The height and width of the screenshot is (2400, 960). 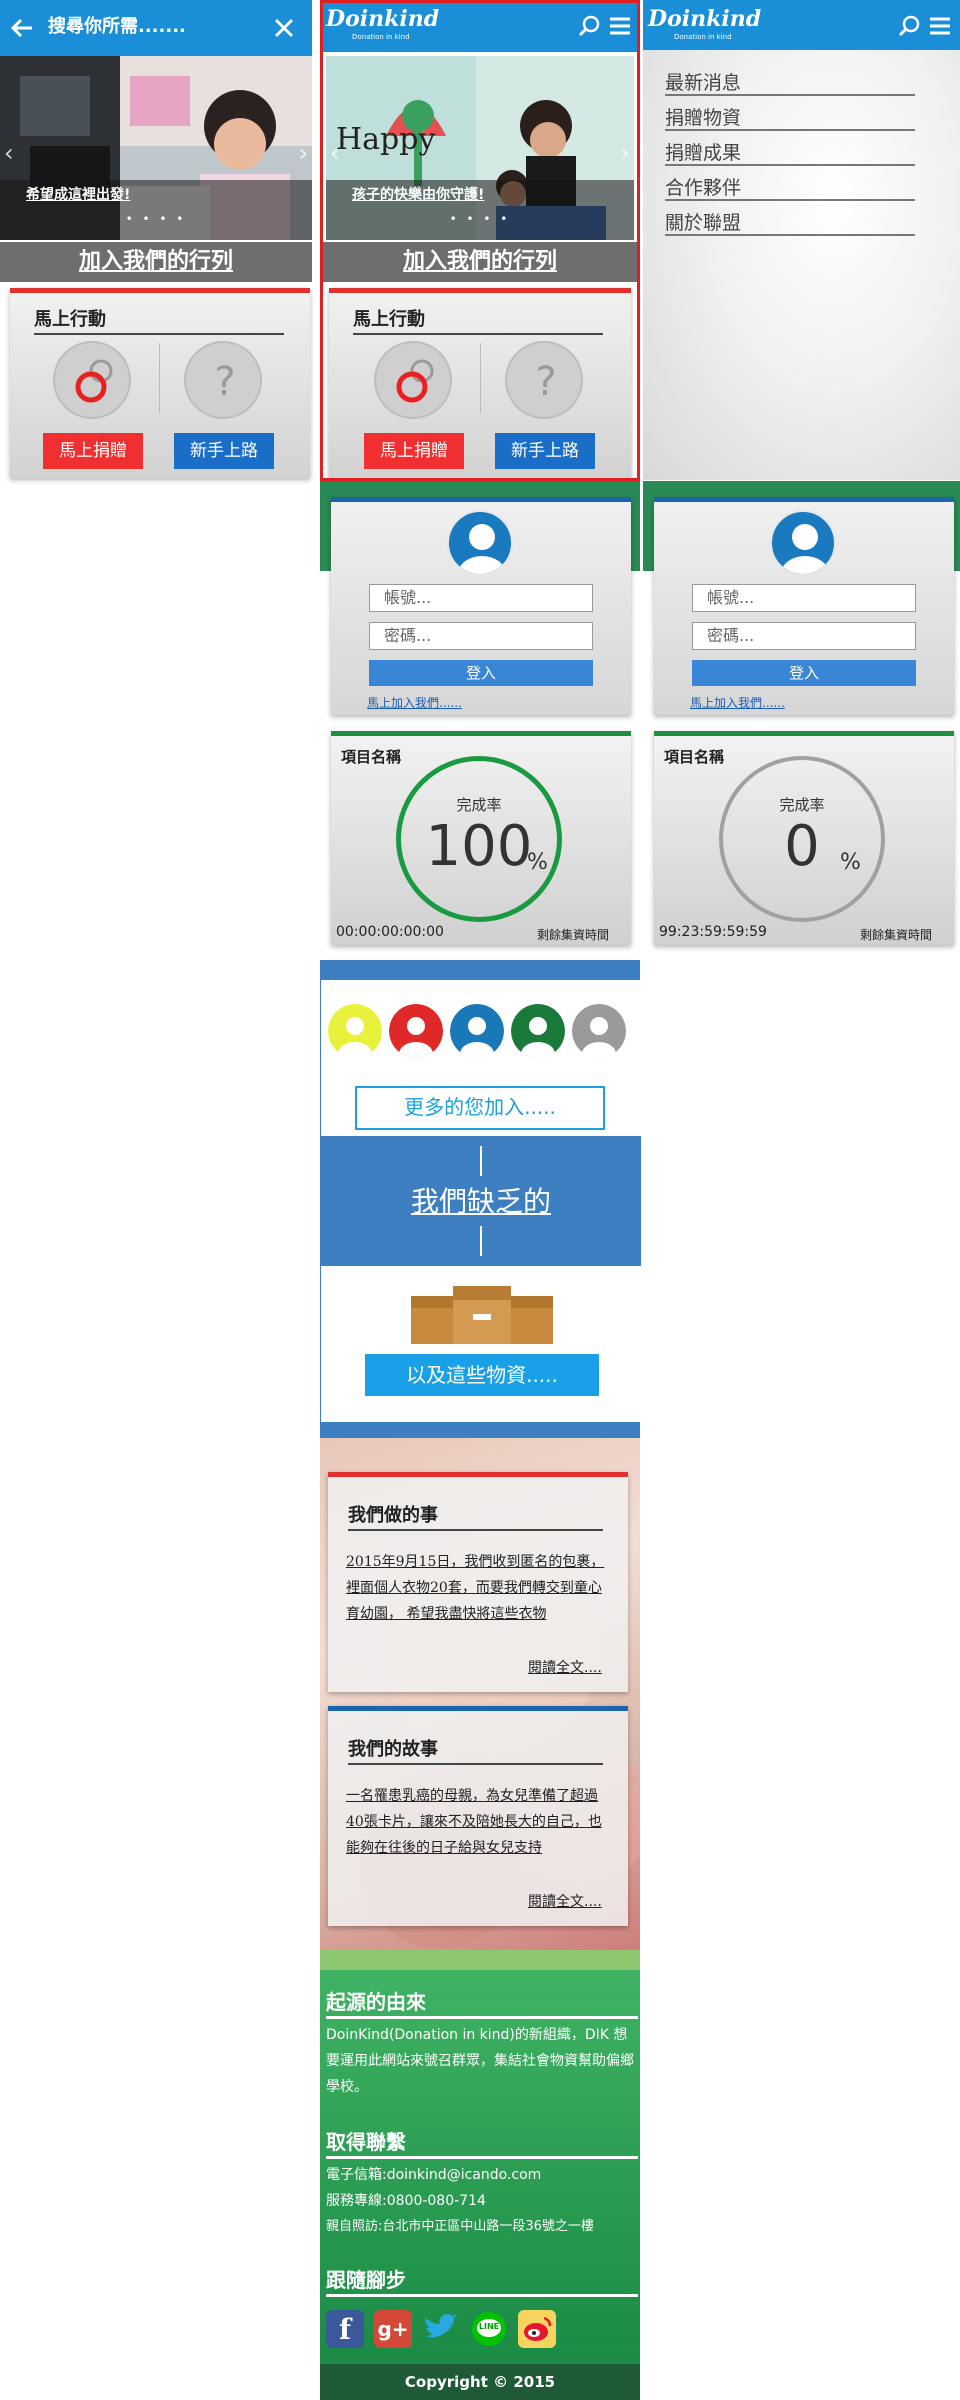 I want to click on menu-item-about: 關於聯盟, so click(x=703, y=221).